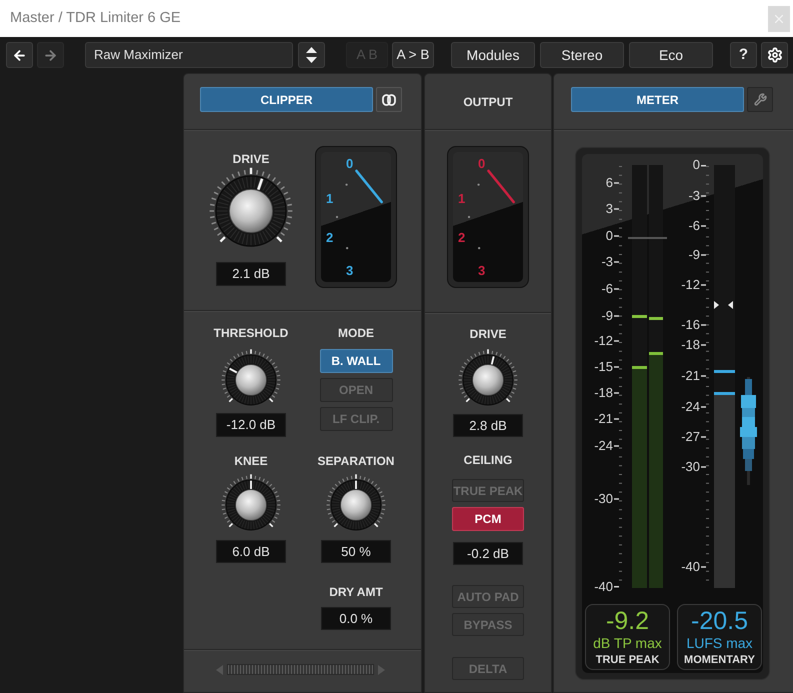  Describe the element at coordinates (311, 55) in the screenshot. I see `preset-stepper-button` at that location.